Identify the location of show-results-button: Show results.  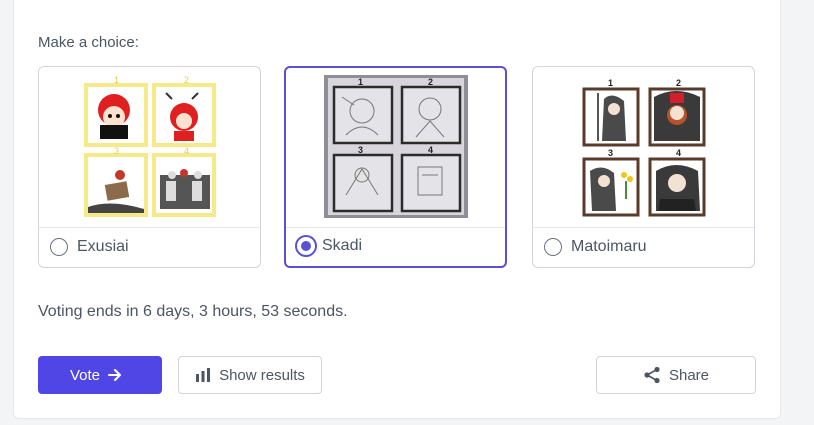
(250, 375).